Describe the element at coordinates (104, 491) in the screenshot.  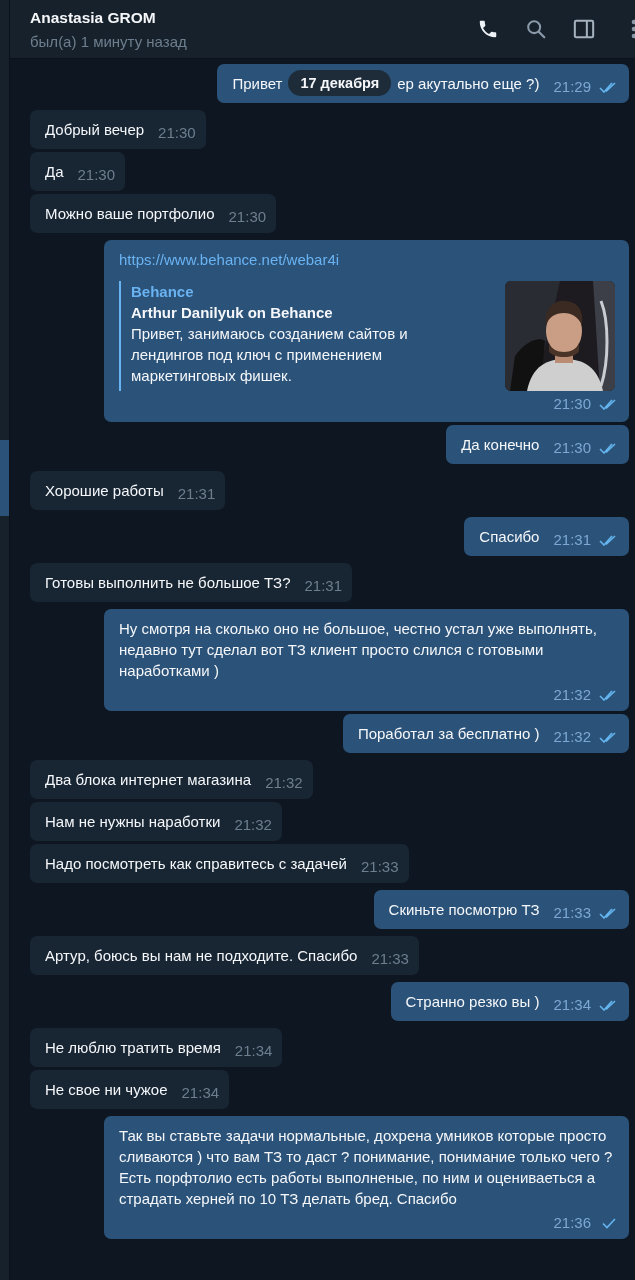
I see `message-text: Хорошие работы` at that location.